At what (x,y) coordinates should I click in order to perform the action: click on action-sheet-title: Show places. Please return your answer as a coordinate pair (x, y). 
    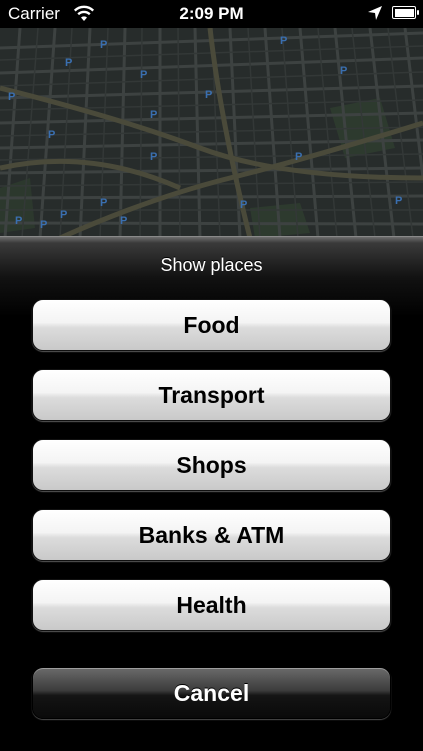
    Looking at the image, I should click on (211, 265).